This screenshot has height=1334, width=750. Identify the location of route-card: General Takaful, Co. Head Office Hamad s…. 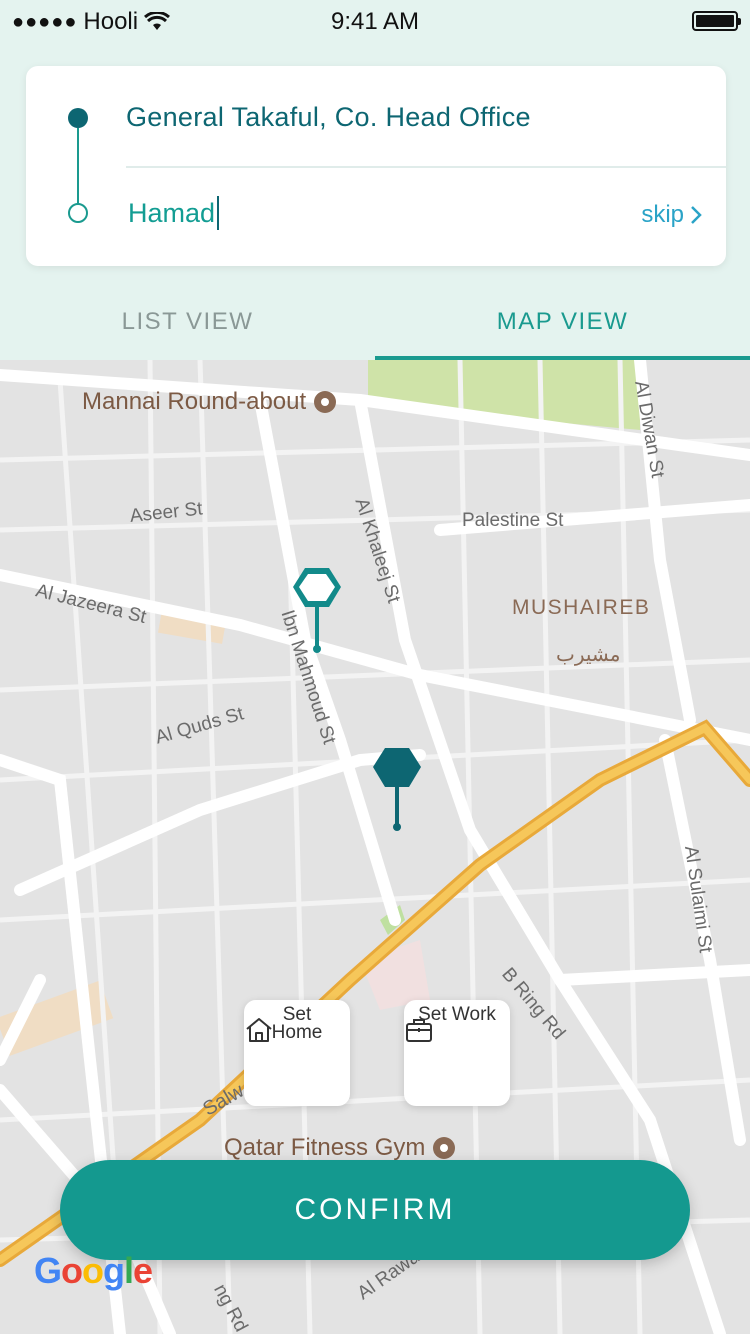
(376, 166).